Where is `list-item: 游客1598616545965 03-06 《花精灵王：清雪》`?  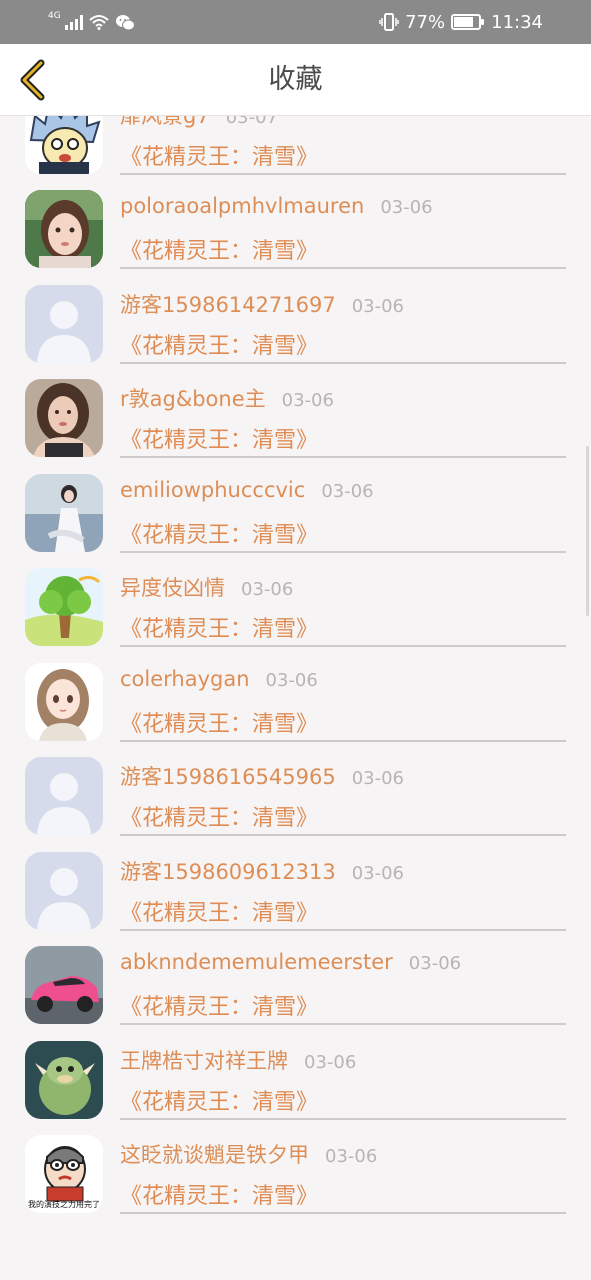 list-item: 游客1598616545965 03-06 《花精灵王：清雪》 is located at coordinates (295, 790).